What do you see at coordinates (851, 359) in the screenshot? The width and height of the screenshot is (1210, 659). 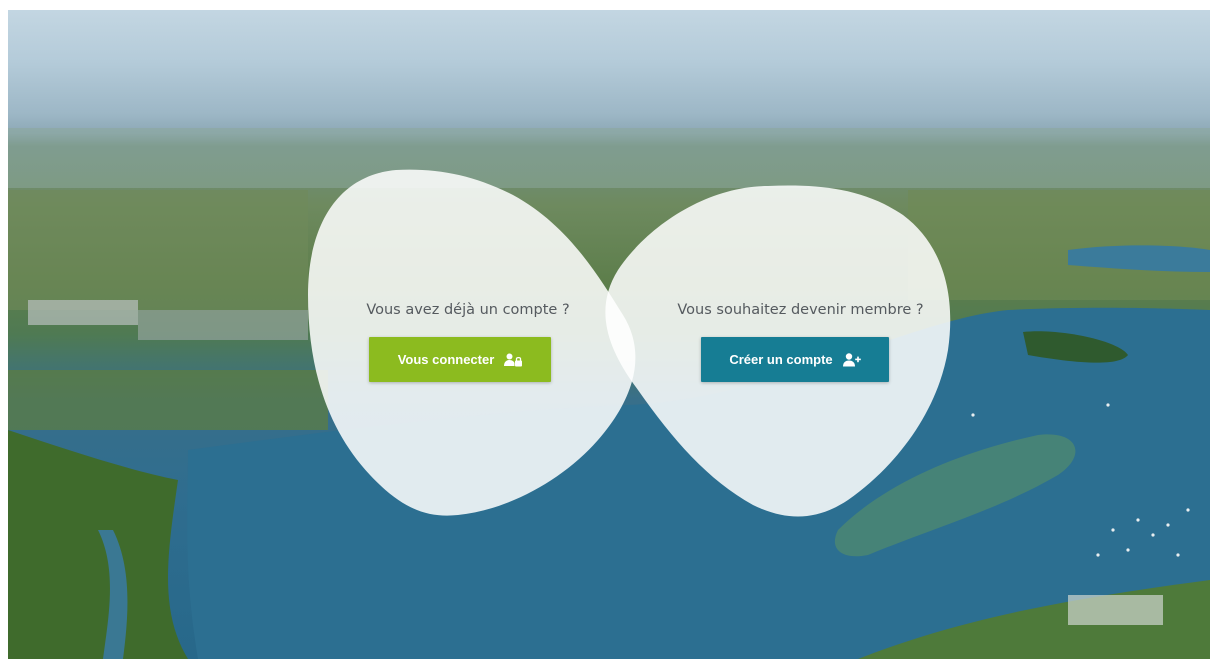 I see `user-plus-icon` at bounding box center [851, 359].